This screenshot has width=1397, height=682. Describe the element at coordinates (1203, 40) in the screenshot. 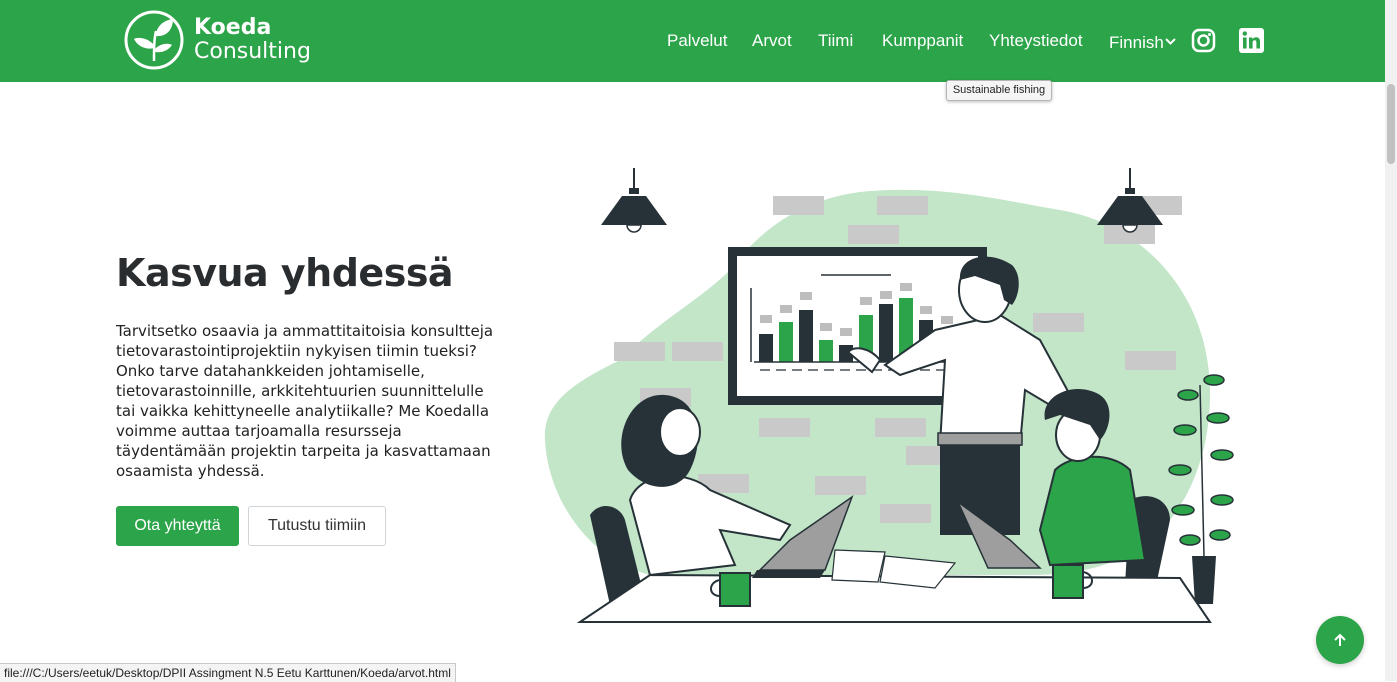

I see `instagram-icon` at that location.